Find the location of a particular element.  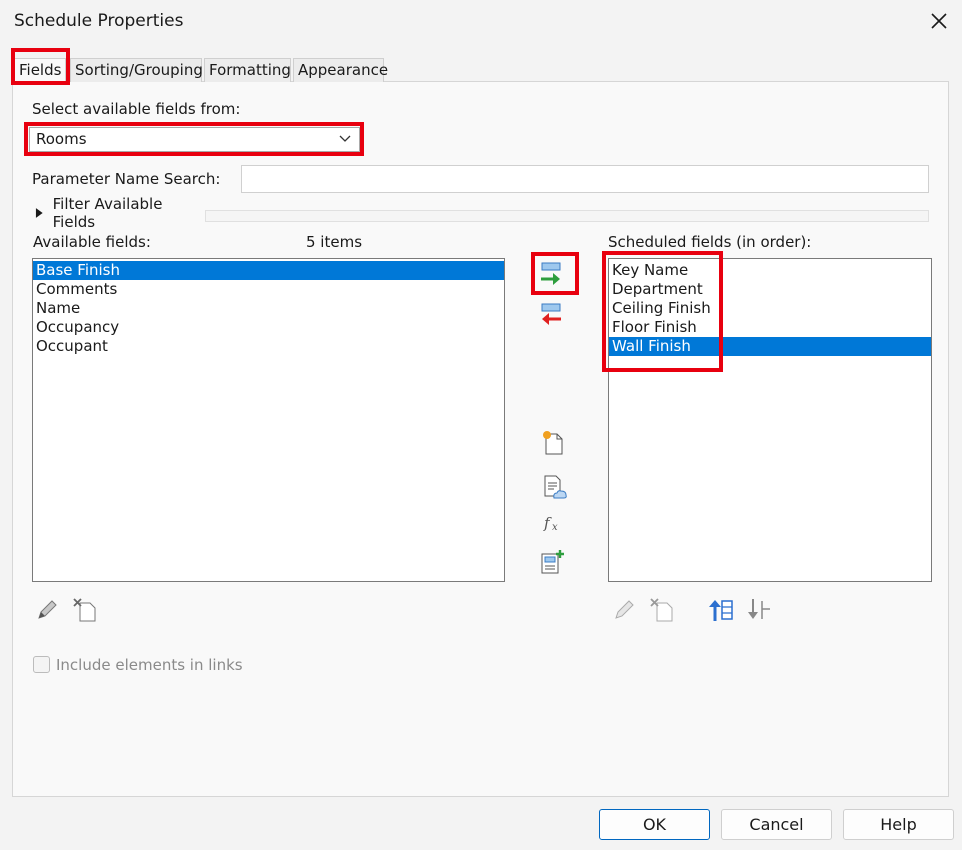

available-fields-count: 5 items is located at coordinates (334, 242).